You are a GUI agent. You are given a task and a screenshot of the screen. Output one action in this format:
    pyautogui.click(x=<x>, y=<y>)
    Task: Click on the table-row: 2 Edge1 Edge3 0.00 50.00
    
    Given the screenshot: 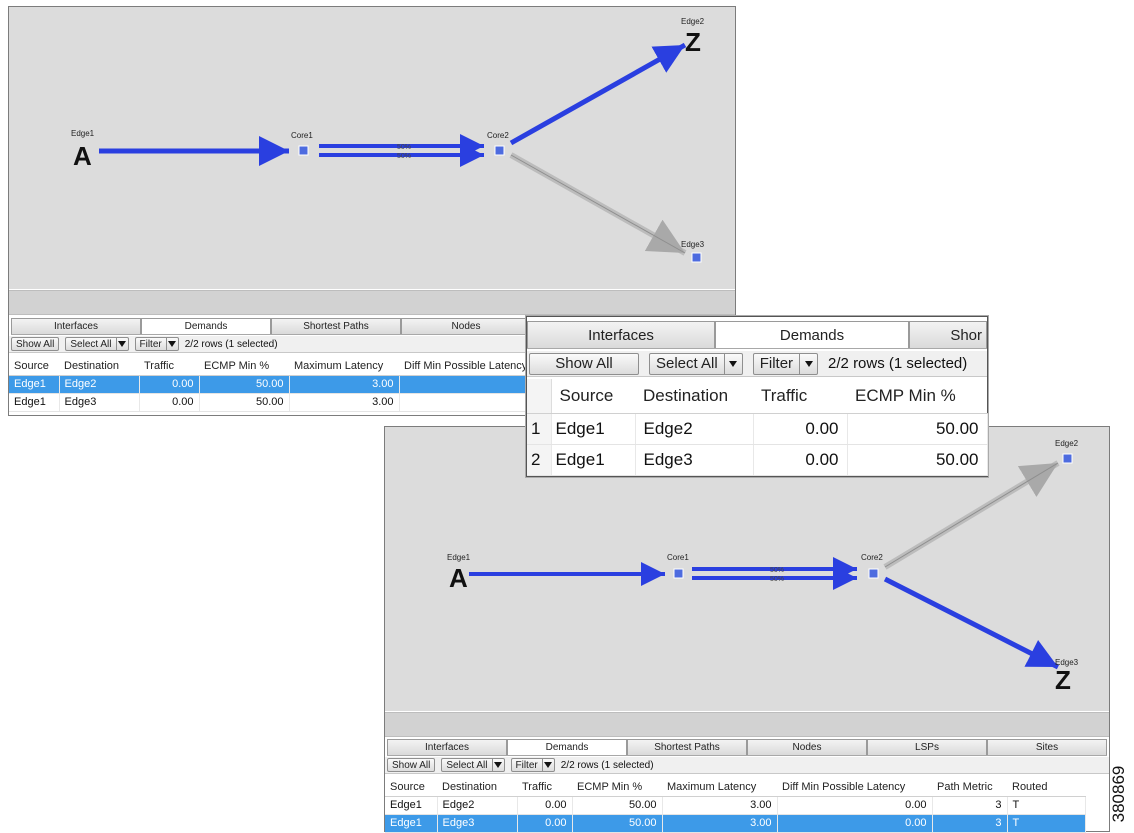 What is the action you would take?
    pyautogui.click(x=757, y=460)
    